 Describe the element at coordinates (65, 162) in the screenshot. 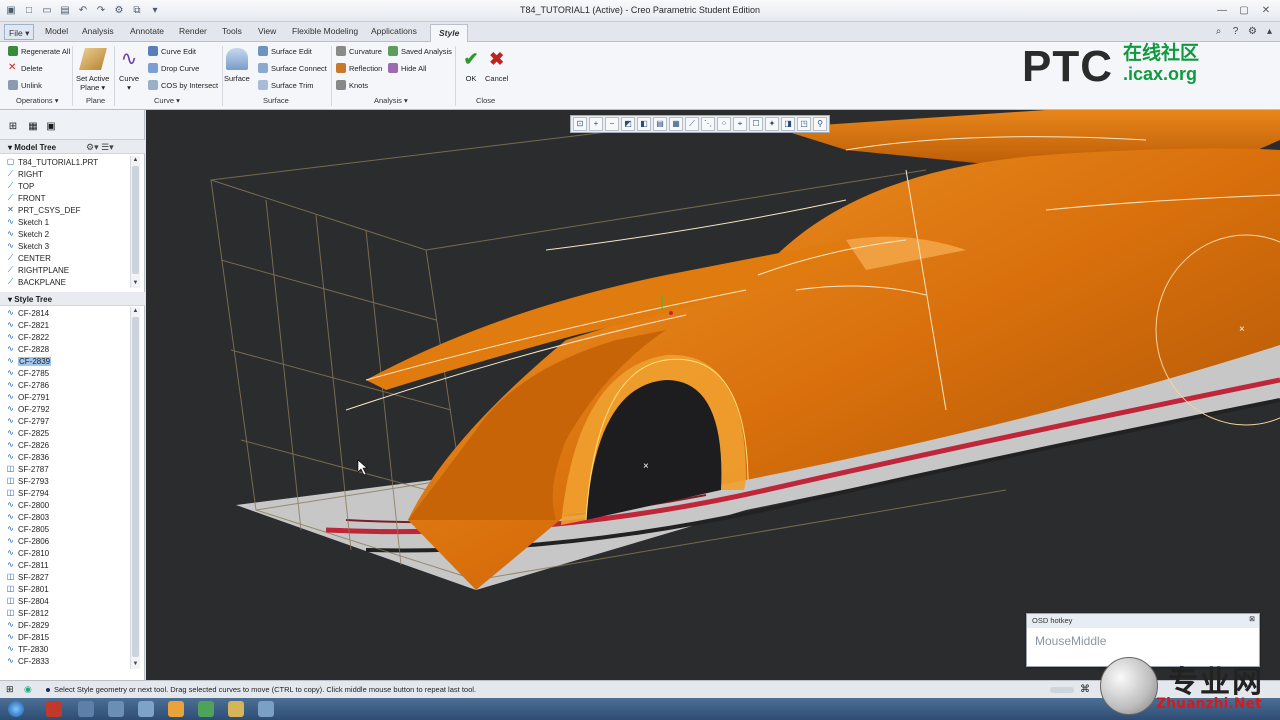

I see `tree-item: ▢ T84_TUTORIAL1.PRT` at that location.